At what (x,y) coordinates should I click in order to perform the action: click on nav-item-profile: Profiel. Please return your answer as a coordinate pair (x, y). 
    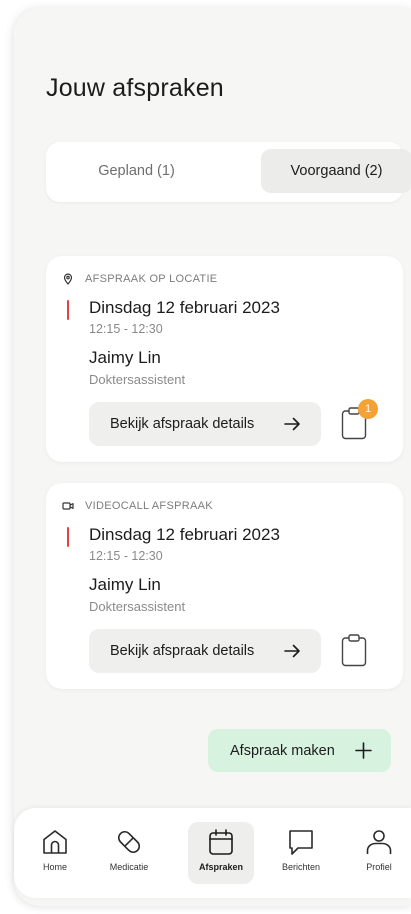
    Looking at the image, I should click on (379, 853).